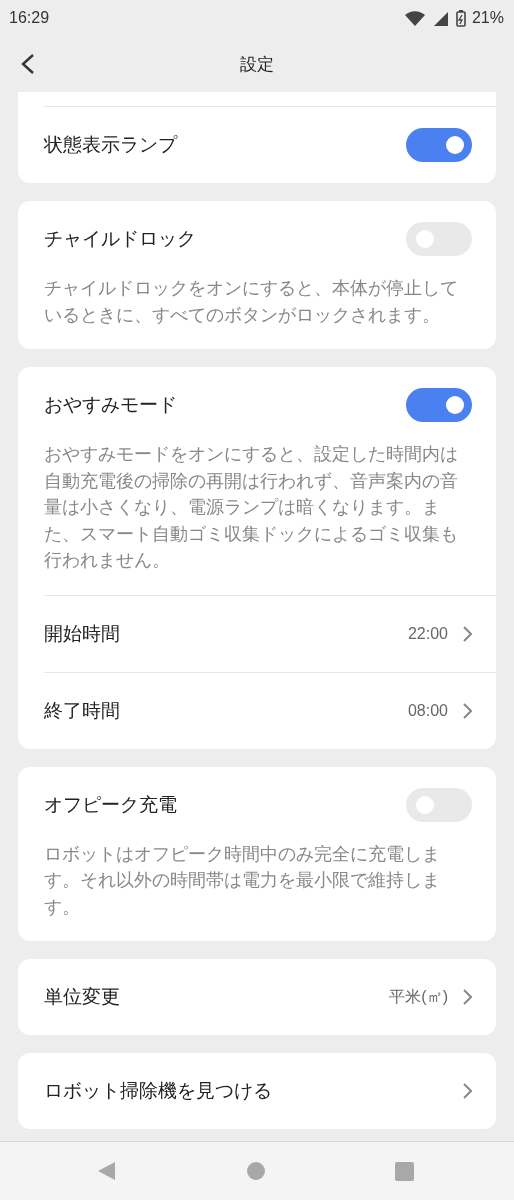 This screenshot has height=1200, width=514. I want to click on setting-row: 開始時間 22:00, so click(270, 633).